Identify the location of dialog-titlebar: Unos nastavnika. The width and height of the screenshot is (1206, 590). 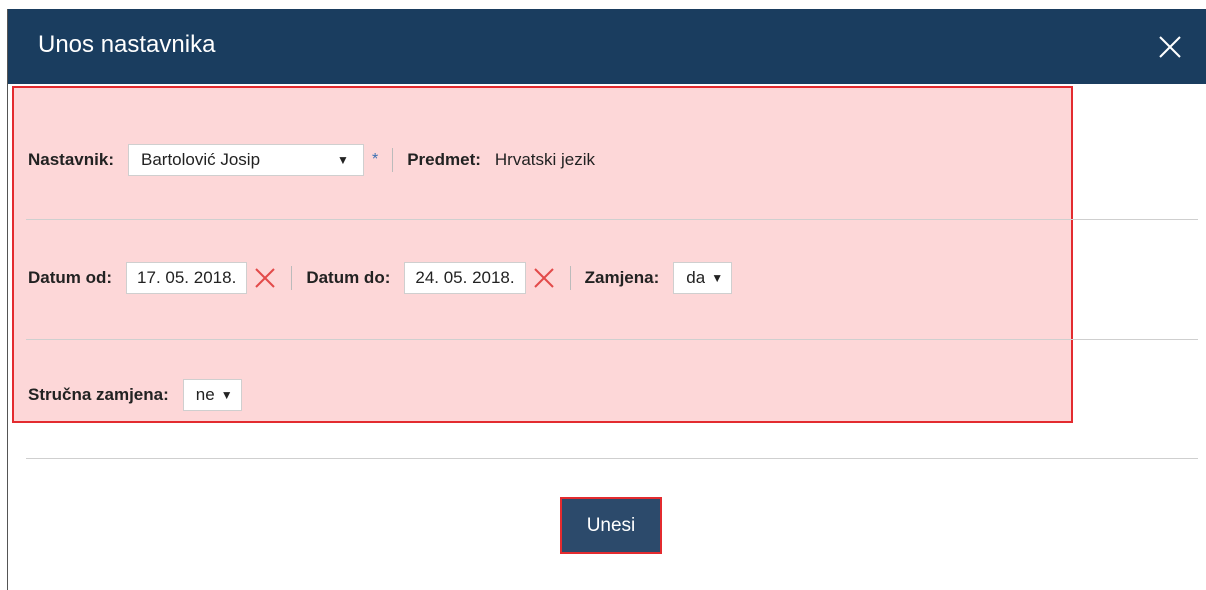
(607, 46).